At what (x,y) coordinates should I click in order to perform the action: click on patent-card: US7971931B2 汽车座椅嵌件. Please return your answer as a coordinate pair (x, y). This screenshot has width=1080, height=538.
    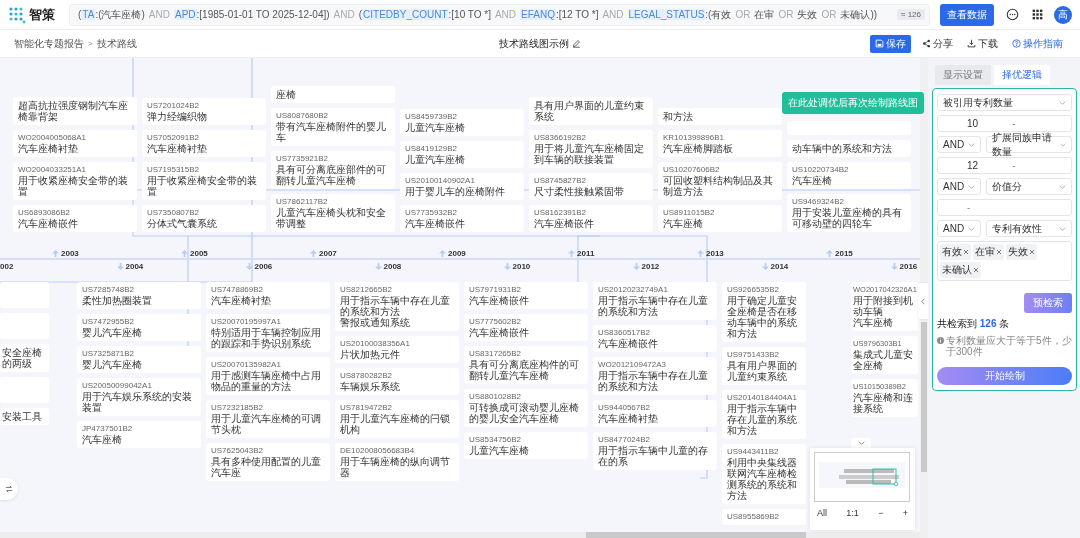
    Looking at the image, I should click on (526, 295).